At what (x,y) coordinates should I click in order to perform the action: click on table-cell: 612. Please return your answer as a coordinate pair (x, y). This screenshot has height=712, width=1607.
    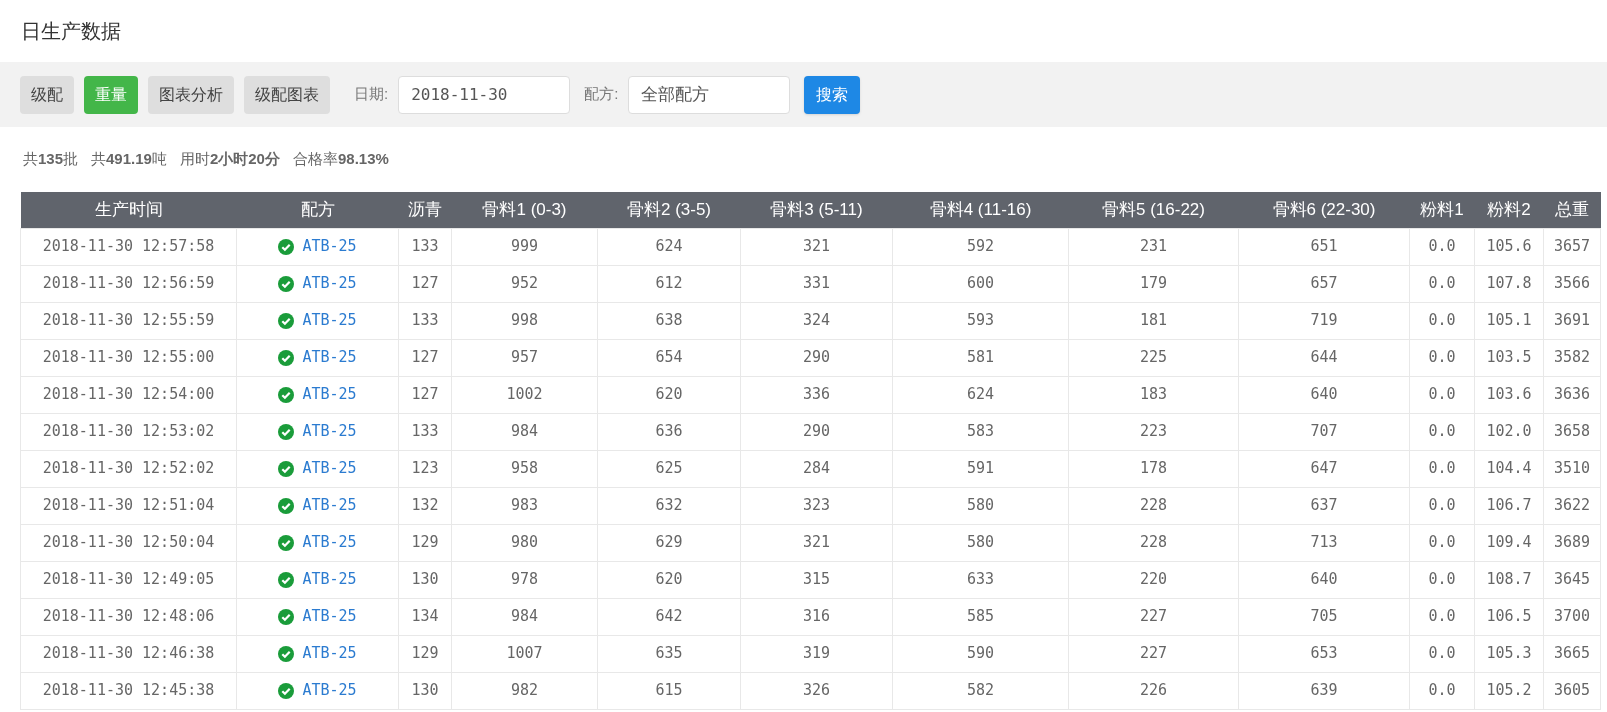
    Looking at the image, I should click on (669, 283).